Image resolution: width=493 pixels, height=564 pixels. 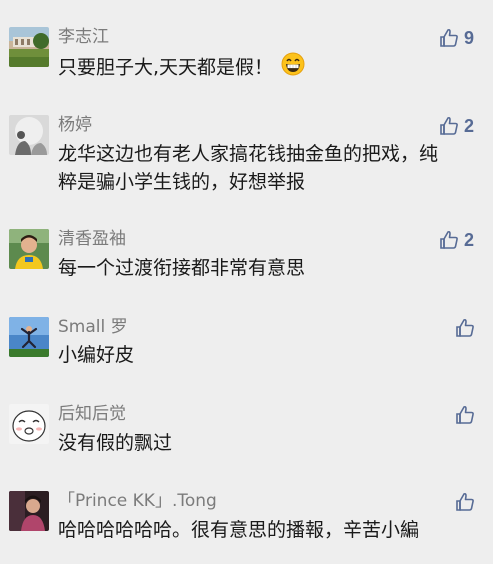 I want to click on jumping-sky-icon, so click(x=29, y=337).